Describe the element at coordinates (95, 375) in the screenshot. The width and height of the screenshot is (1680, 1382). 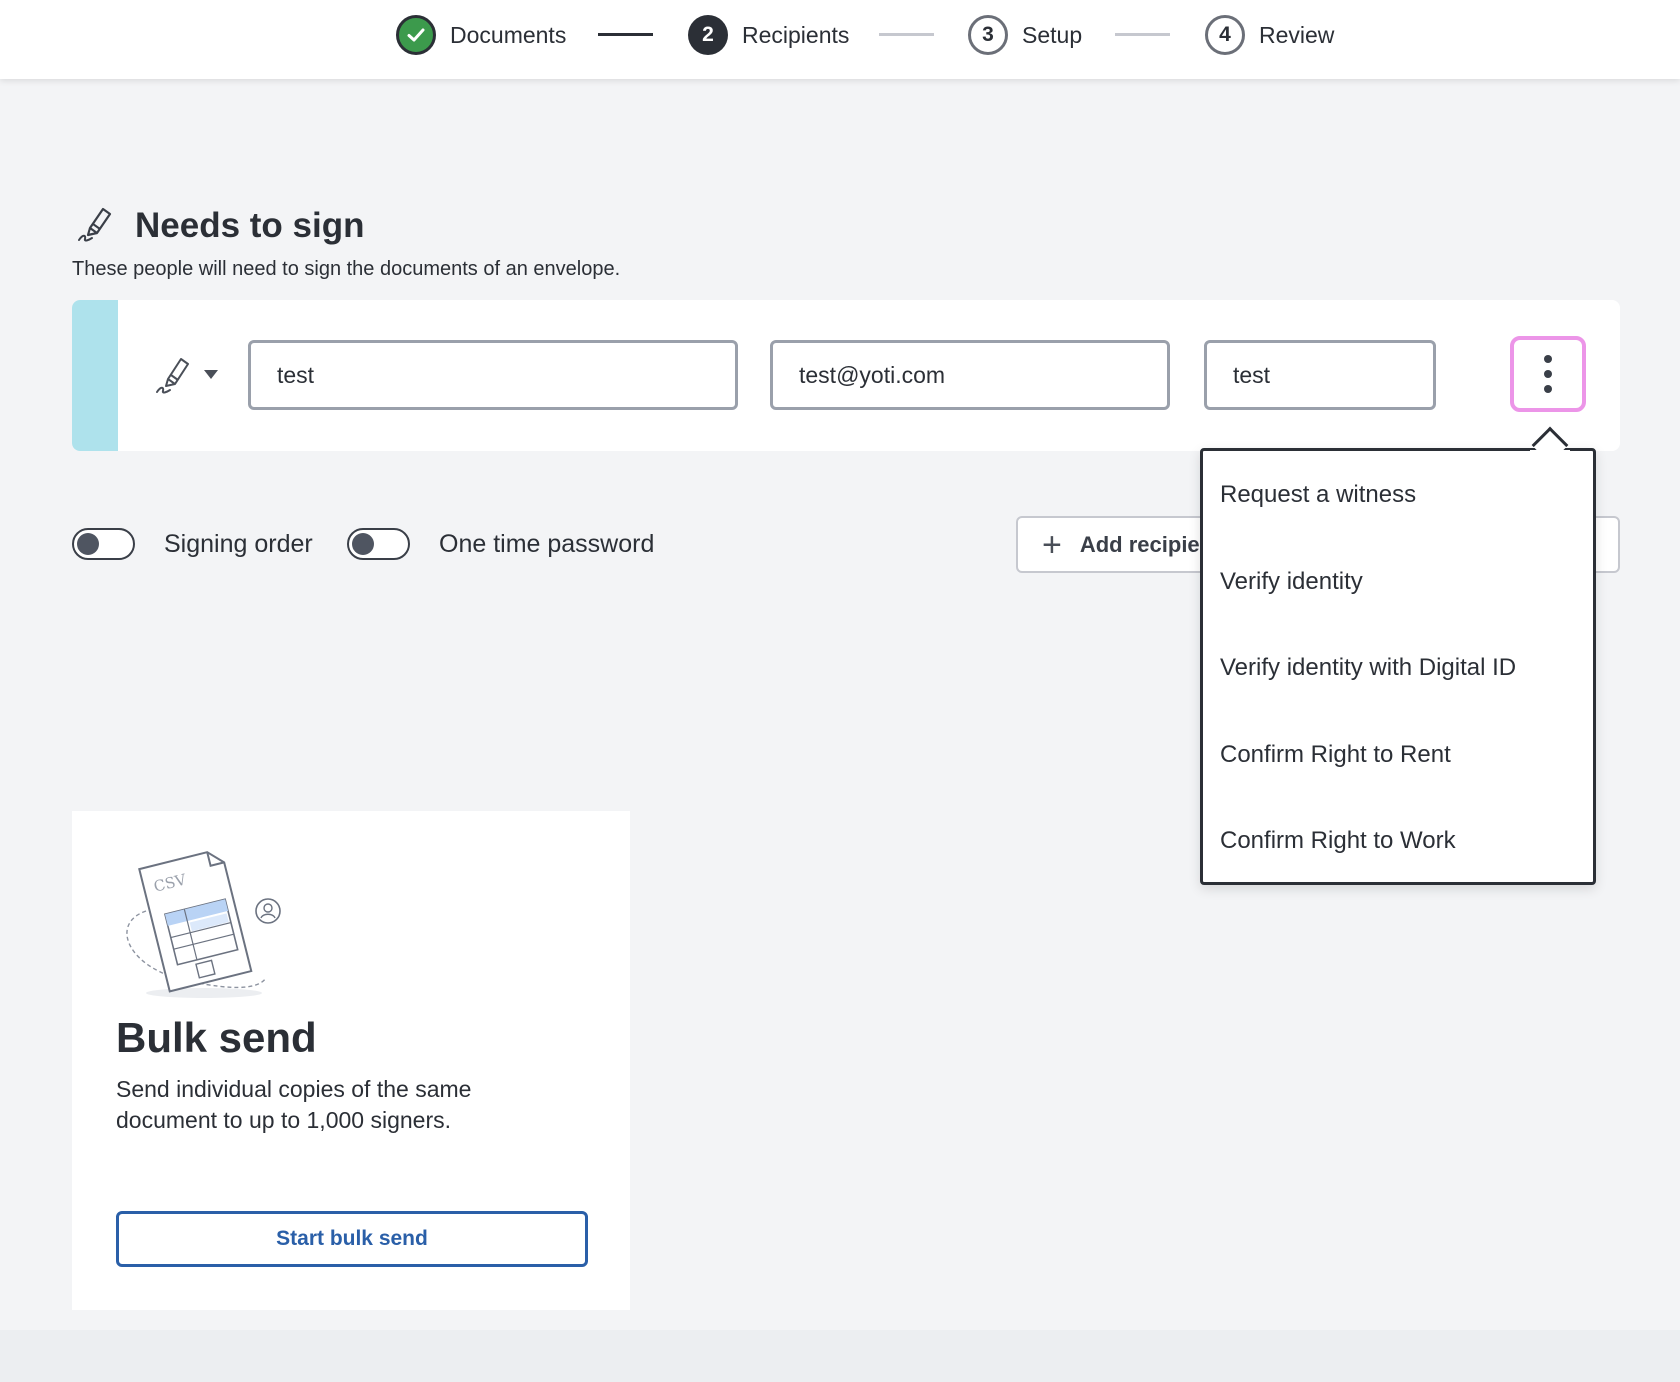
I see `recipient-color-stripe` at that location.